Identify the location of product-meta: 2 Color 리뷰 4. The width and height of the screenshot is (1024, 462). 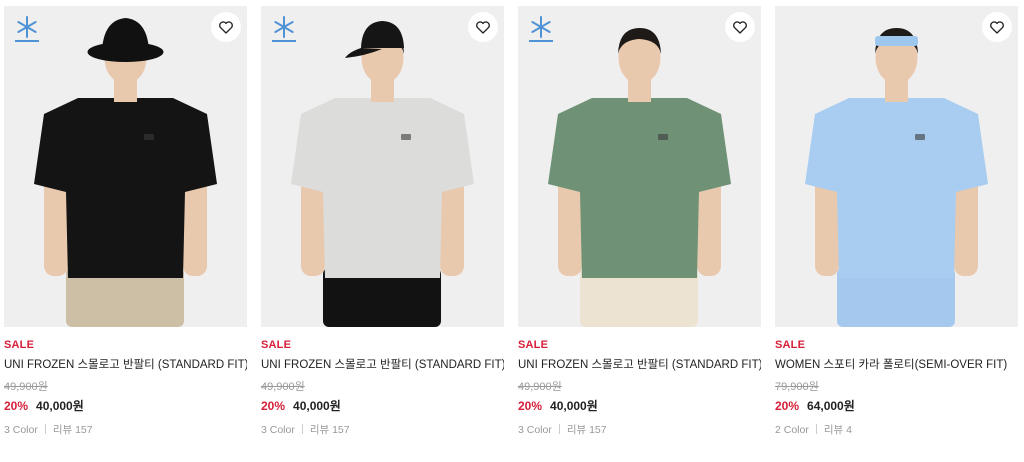
(896, 430).